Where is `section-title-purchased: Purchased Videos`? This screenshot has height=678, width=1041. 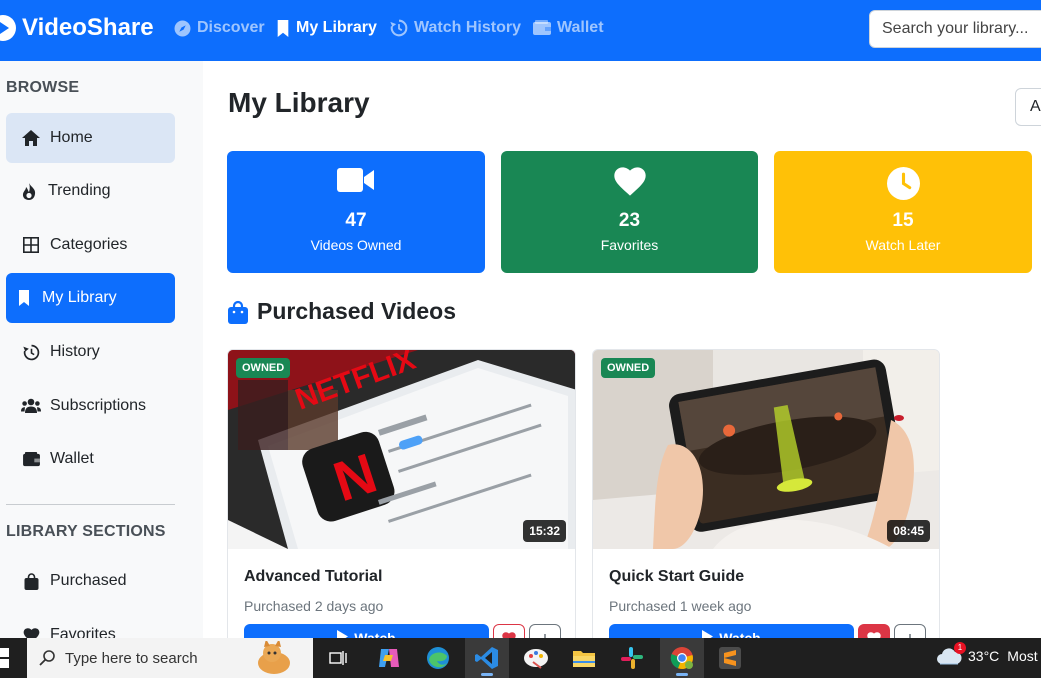 section-title-purchased: Purchased Videos is located at coordinates (342, 311).